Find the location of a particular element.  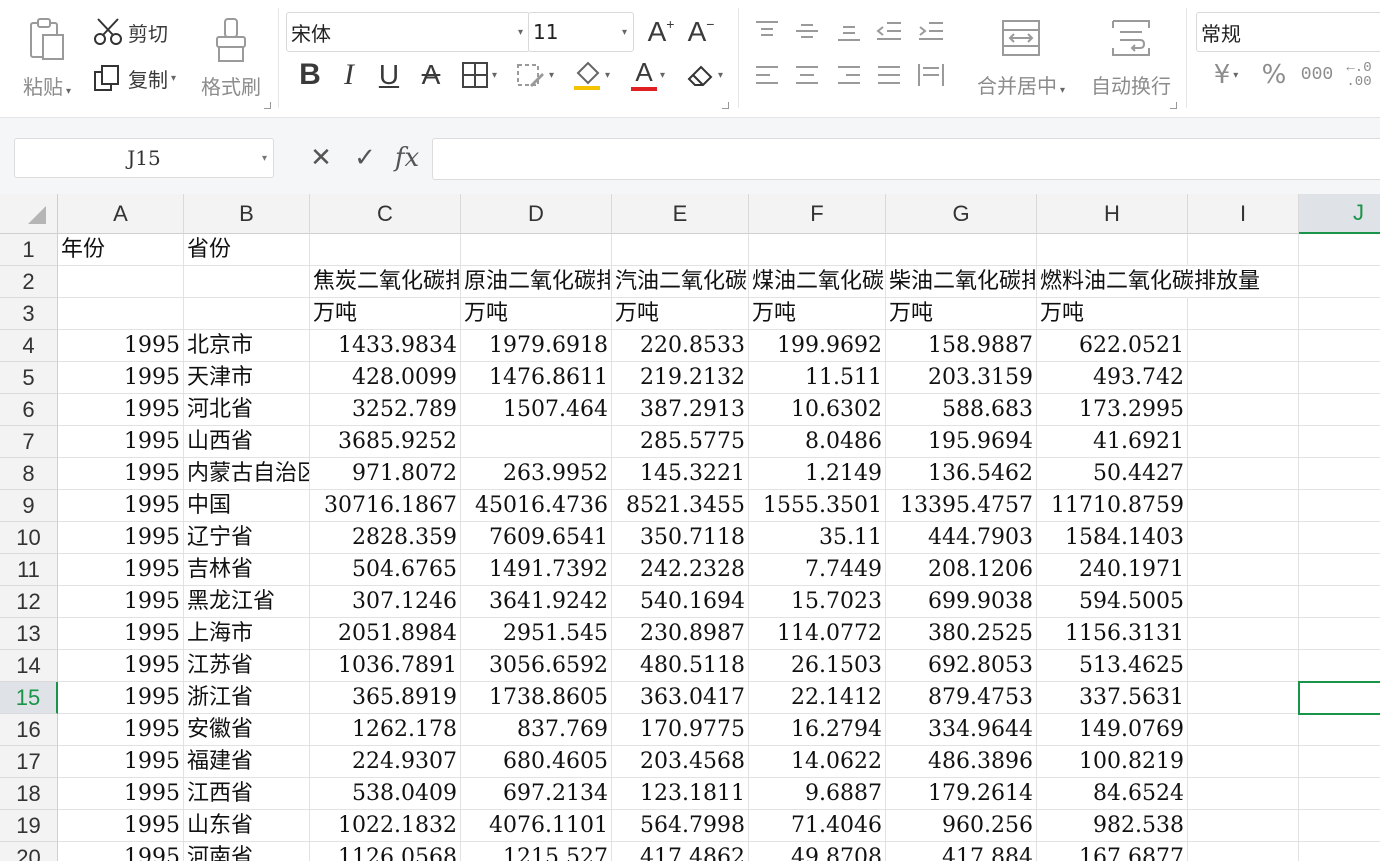

cell-a9: 1995 is located at coordinates (121, 506).